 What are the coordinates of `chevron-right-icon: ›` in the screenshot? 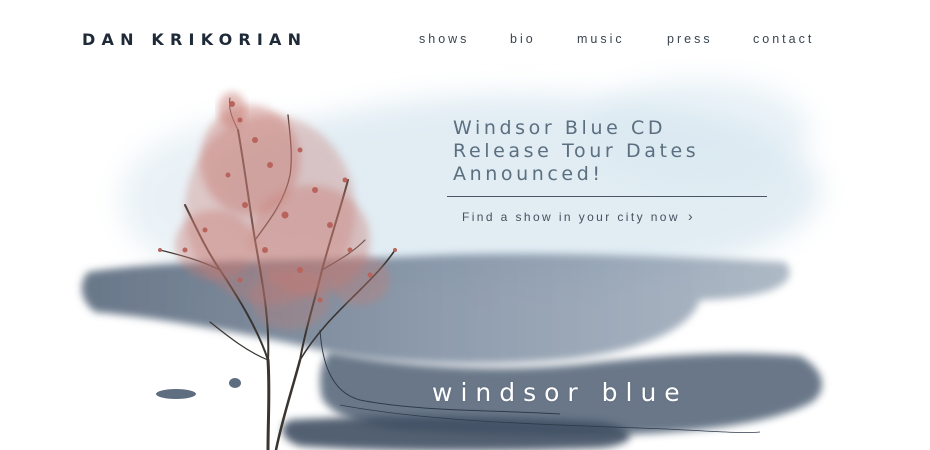 It's located at (690, 216).